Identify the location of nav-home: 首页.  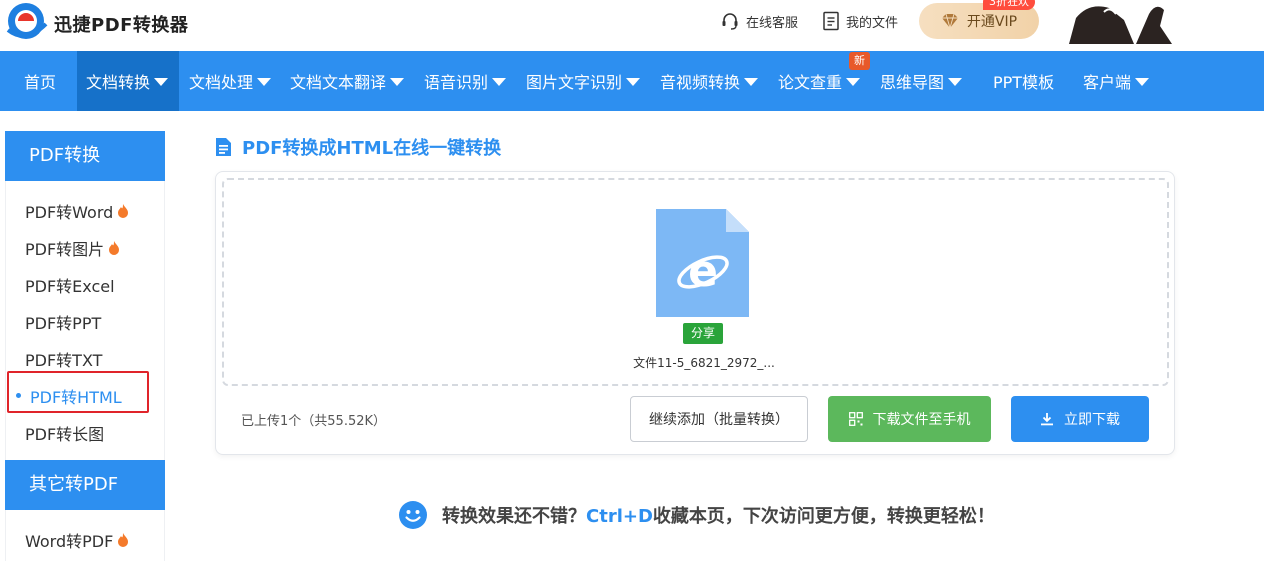
(40, 81).